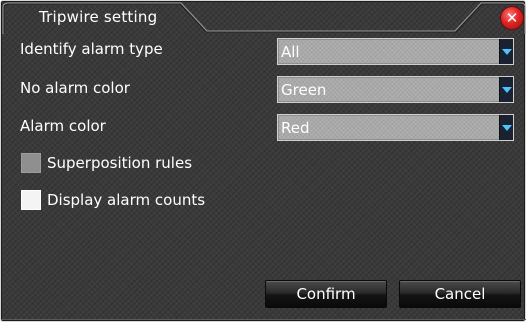 The height and width of the screenshot is (322, 526). What do you see at coordinates (98, 17) in the screenshot?
I see `dialog-title: Tripwire setting` at bounding box center [98, 17].